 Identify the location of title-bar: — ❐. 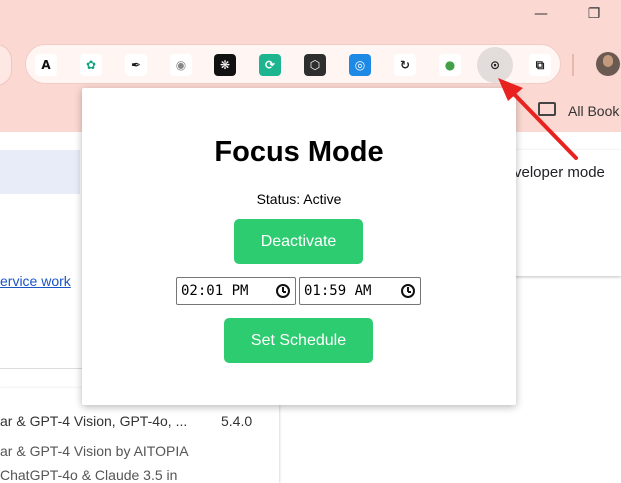
(310, 20).